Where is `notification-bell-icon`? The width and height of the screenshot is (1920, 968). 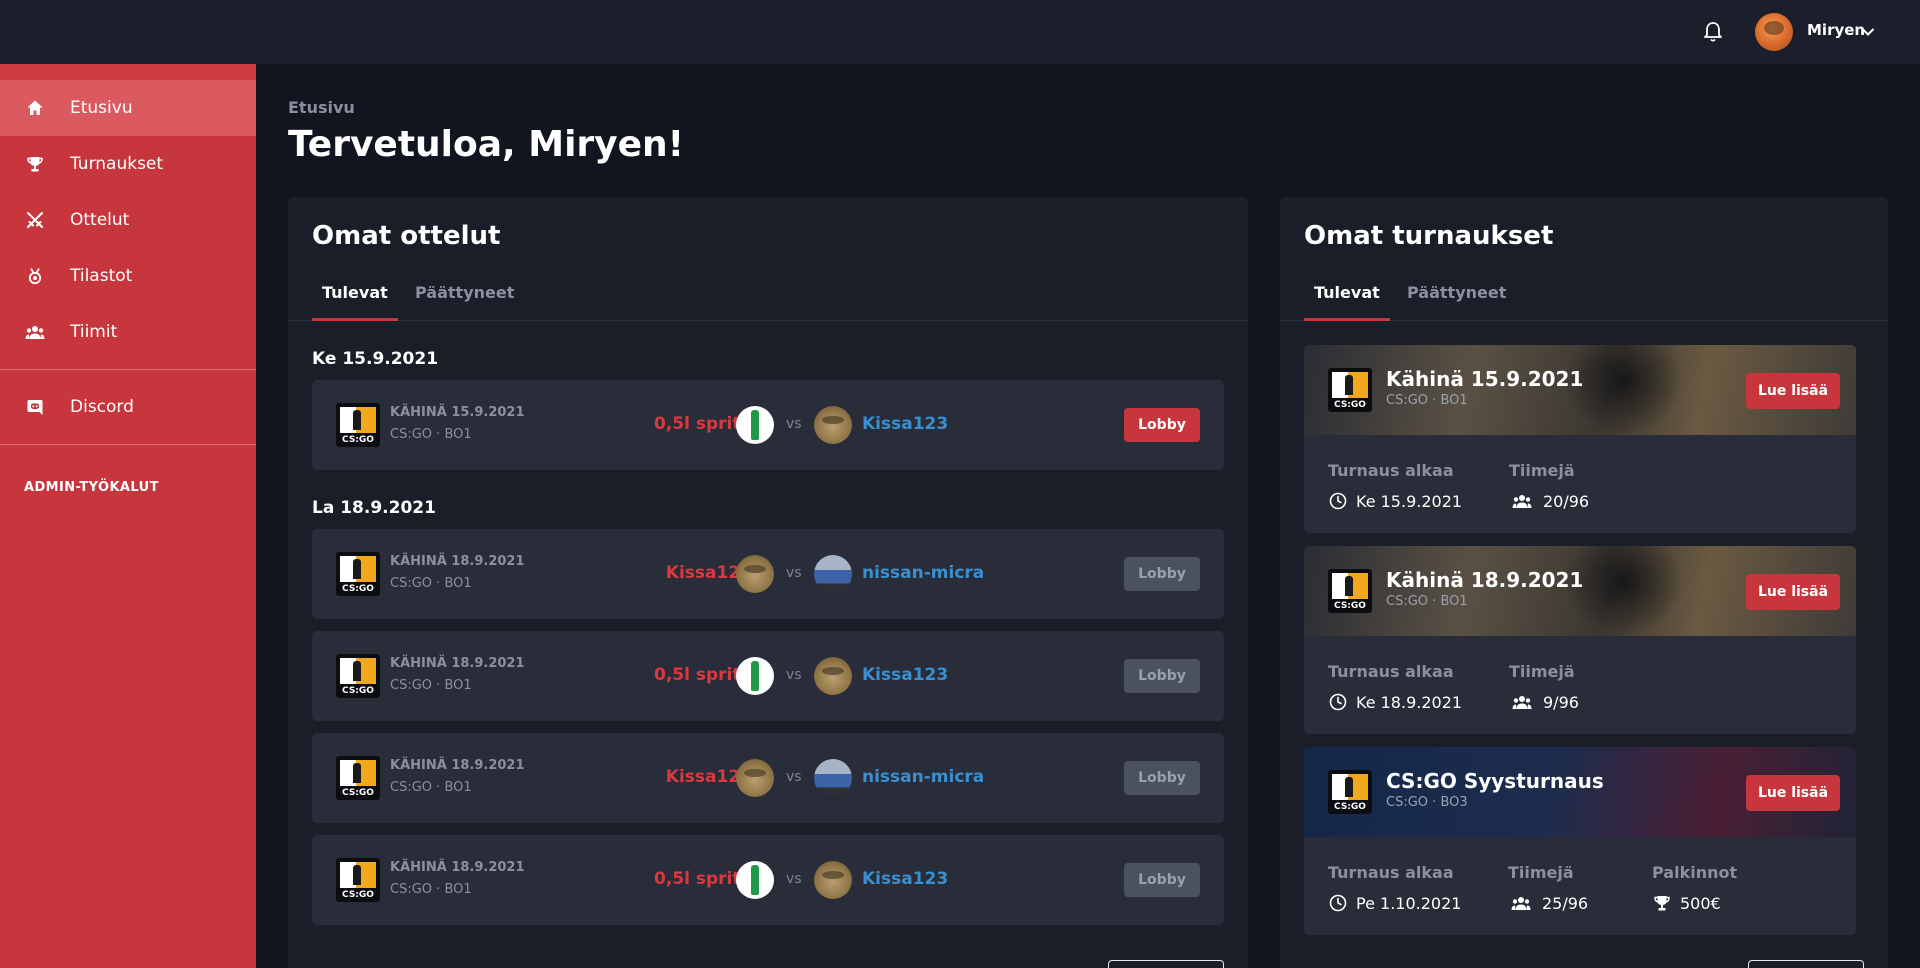
notification-bell-icon is located at coordinates (1713, 32).